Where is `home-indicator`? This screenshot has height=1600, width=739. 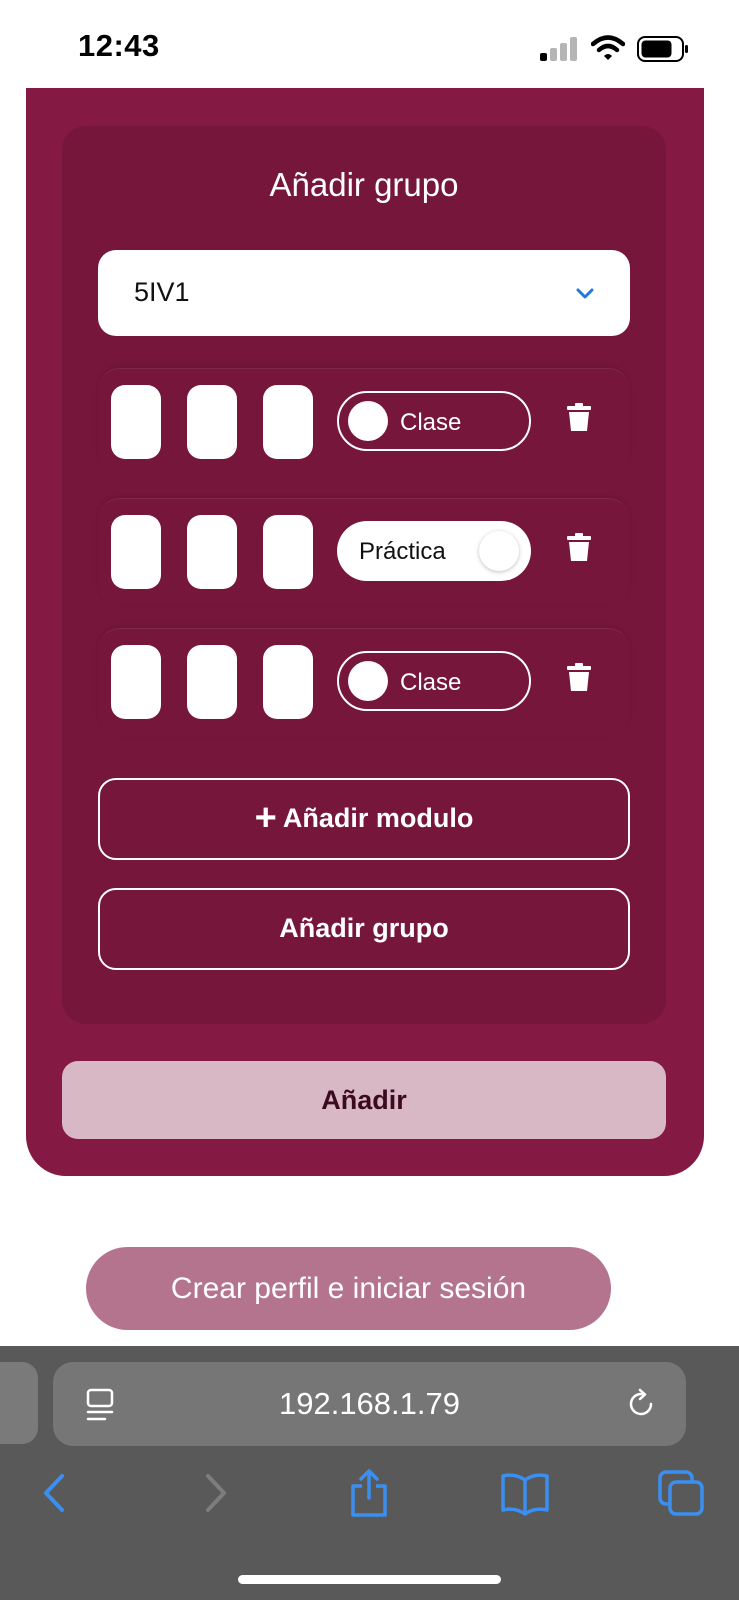
home-indicator is located at coordinates (369, 1579).